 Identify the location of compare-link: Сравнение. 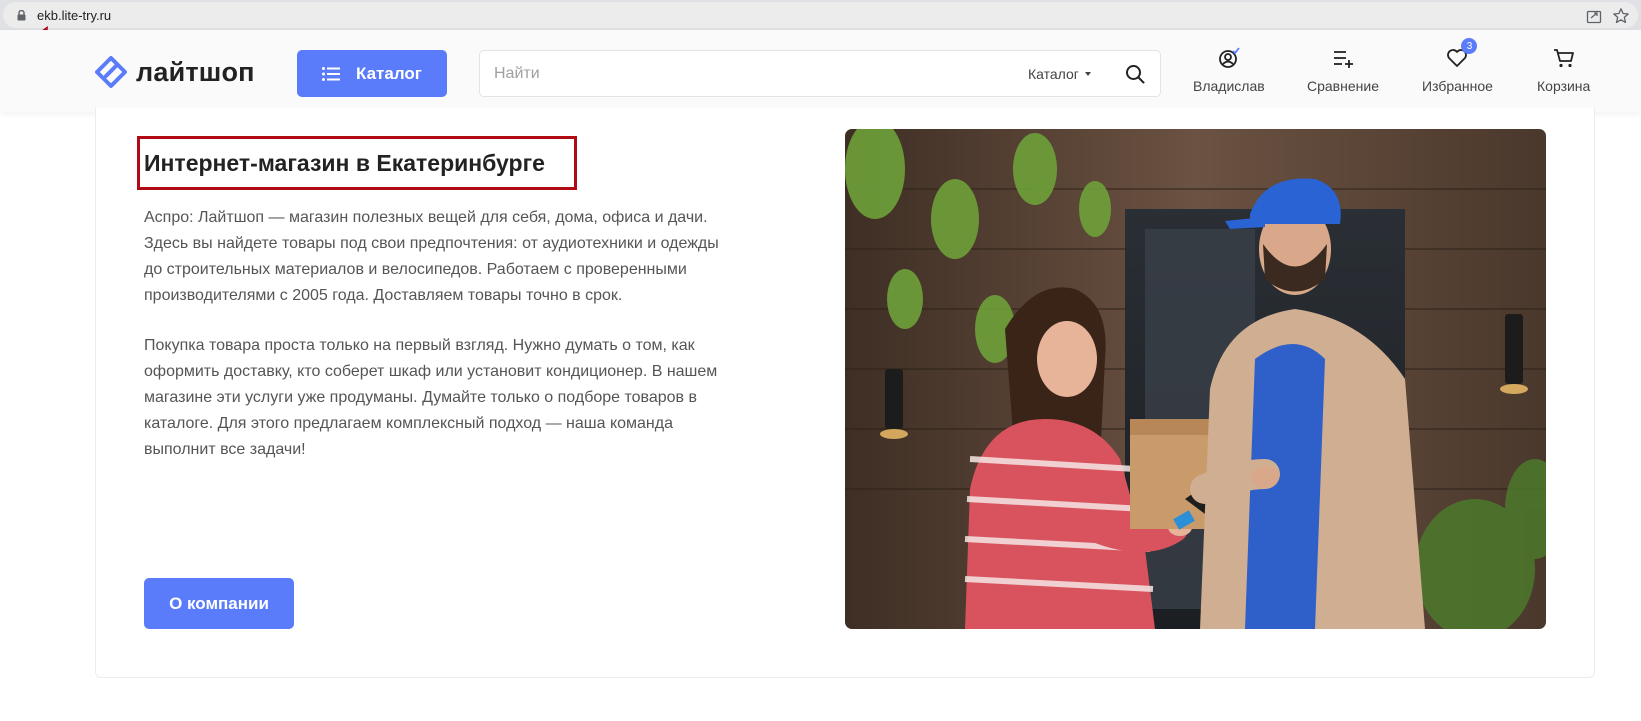
(1343, 70).